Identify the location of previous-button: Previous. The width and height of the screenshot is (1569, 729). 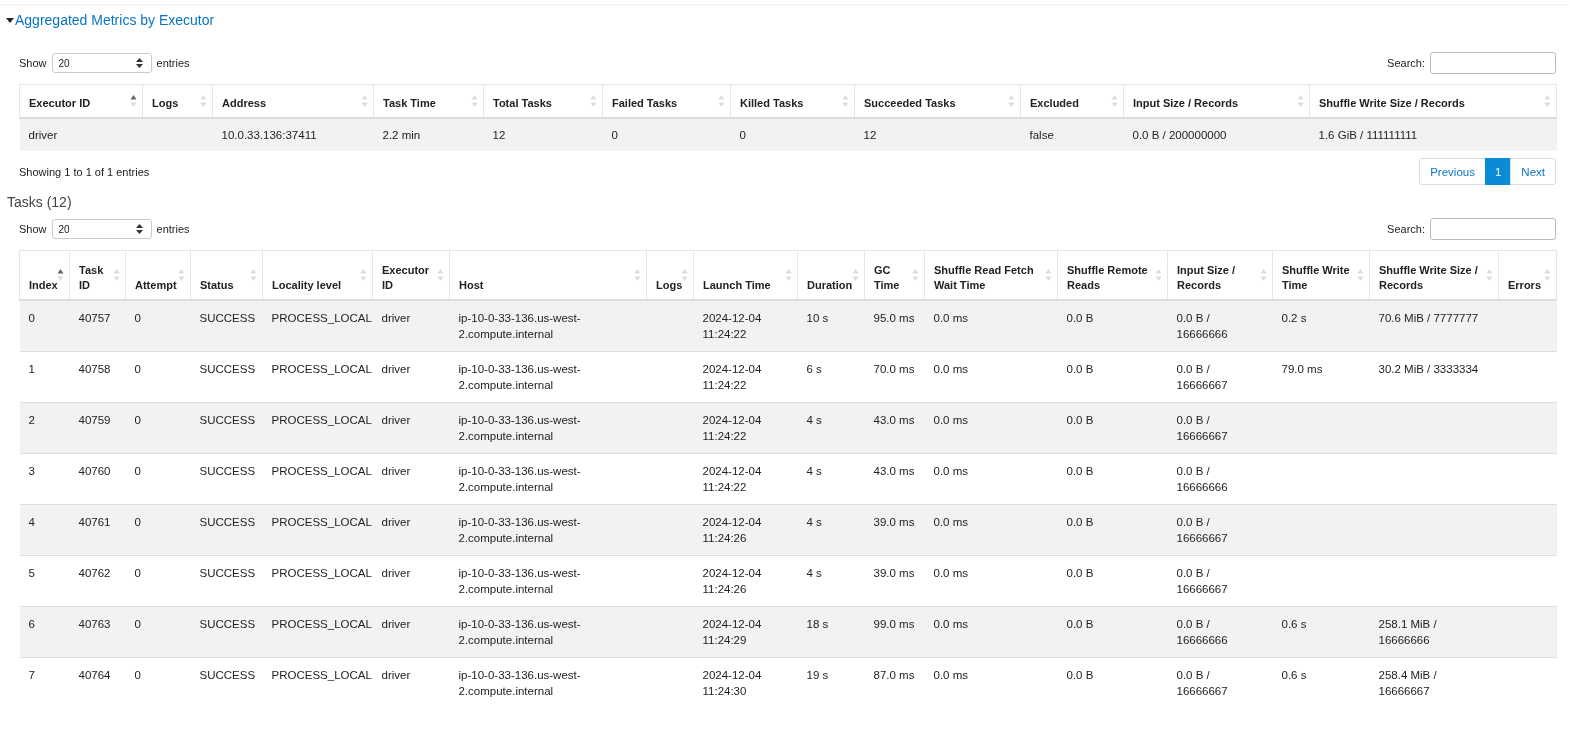
(1452, 171).